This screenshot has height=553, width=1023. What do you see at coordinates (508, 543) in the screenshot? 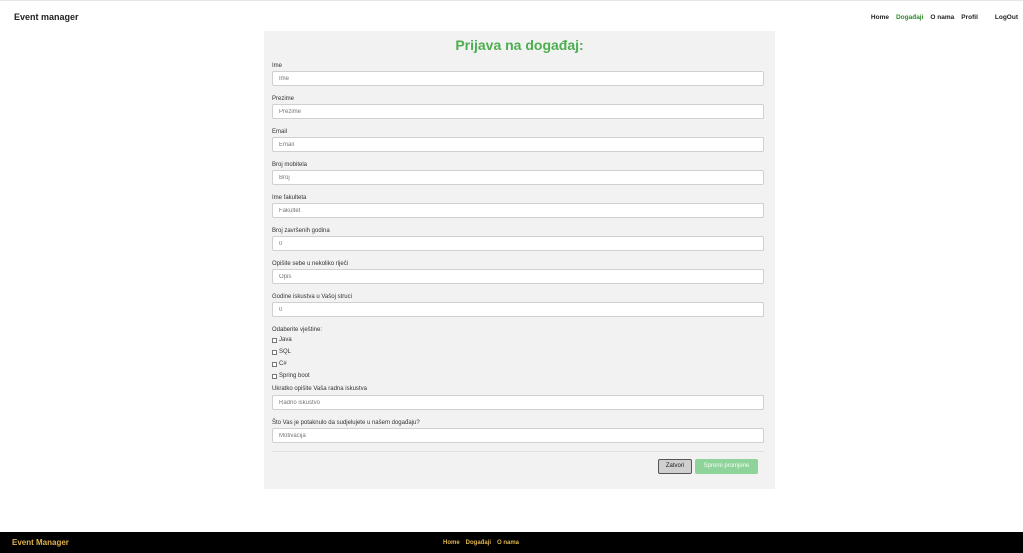
I see `footer-nav-about: O nama` at bounding box center [508, 543].